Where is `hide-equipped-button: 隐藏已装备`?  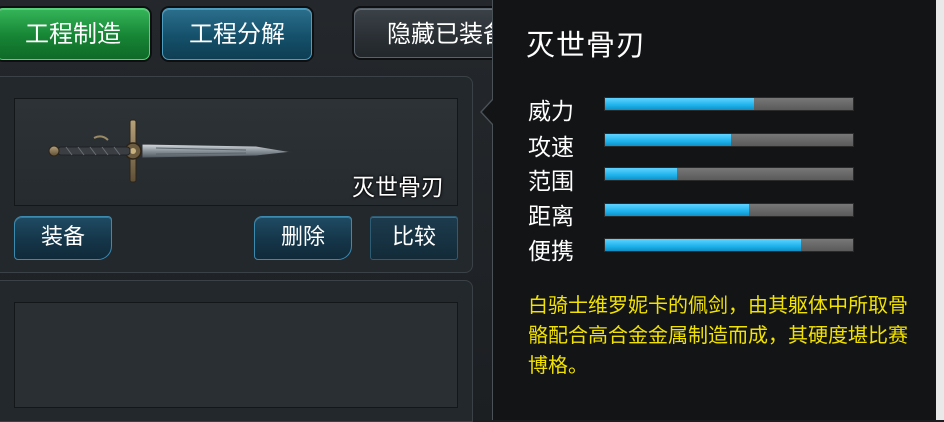 hide-equipped-button: 隐藏已装备 is located at coordinates (434, 33).